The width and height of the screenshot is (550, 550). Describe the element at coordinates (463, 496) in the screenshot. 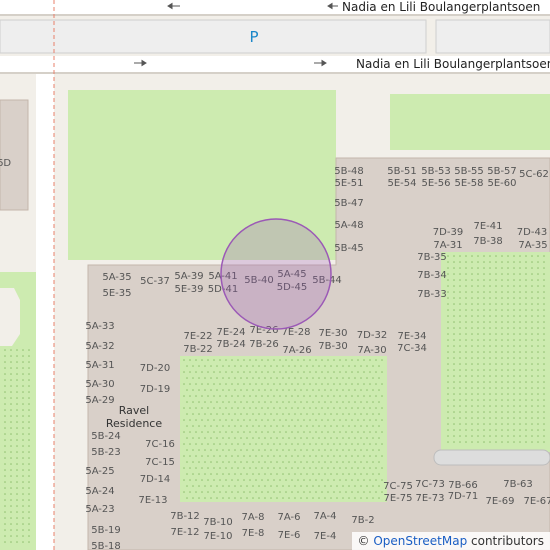

I see `house-number-label: 7D-71` at that location.